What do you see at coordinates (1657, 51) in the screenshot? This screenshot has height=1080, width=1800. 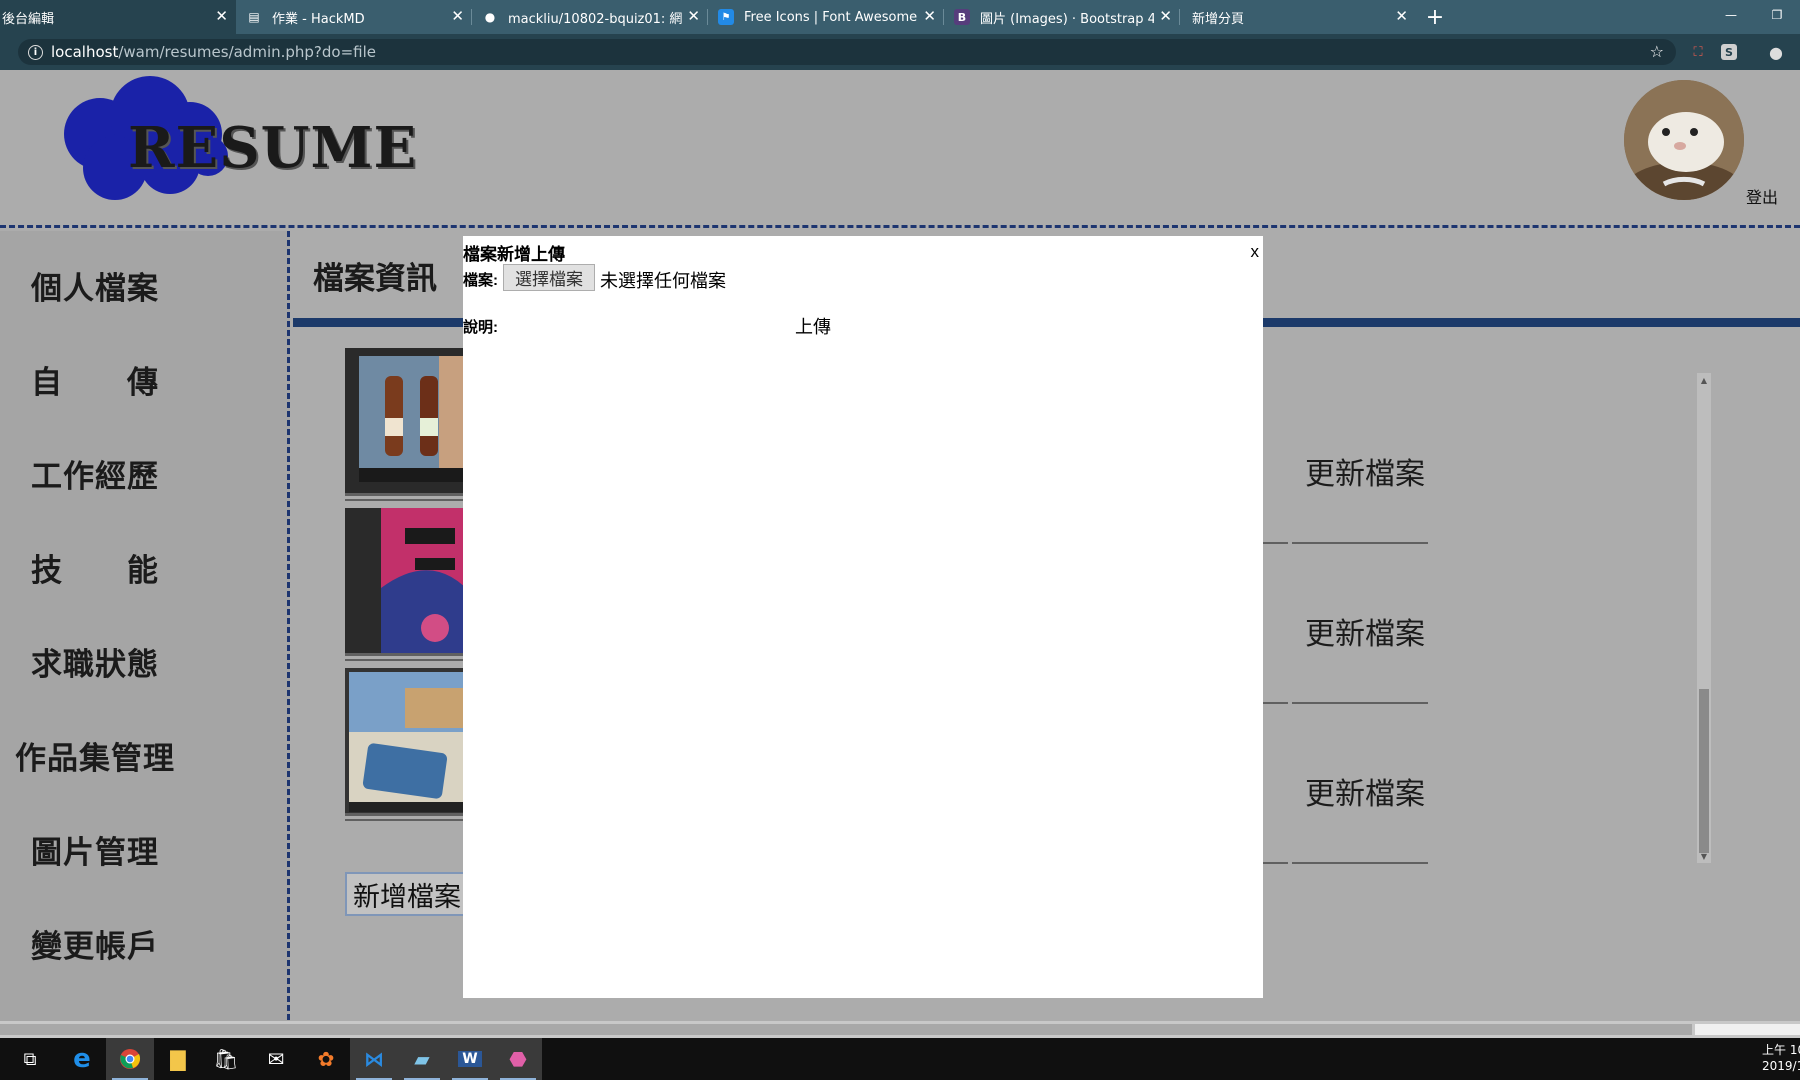 I see `bookmark-star-icon: ☆` at bounding box center [1657, 51].